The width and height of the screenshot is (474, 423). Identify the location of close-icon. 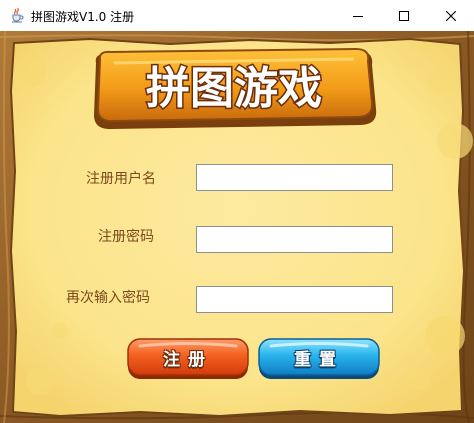
(451, 15).